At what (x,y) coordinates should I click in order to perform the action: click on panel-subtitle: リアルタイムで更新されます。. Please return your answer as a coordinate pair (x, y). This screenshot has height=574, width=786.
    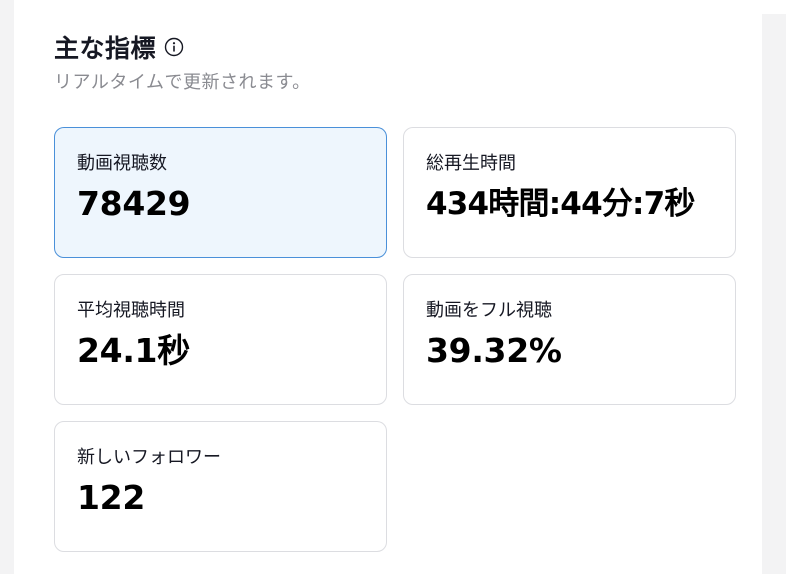
    Looking at the image, I should click on (182, 82).